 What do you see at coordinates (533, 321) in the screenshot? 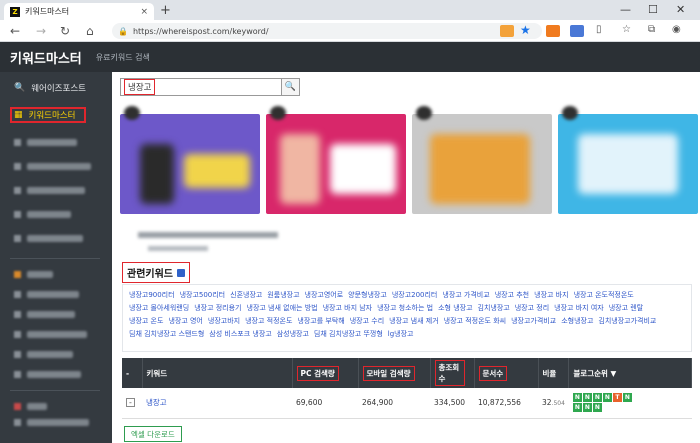
I see `related-keyword-link: 냉장고가격비교` at bounding box center [533, 321].